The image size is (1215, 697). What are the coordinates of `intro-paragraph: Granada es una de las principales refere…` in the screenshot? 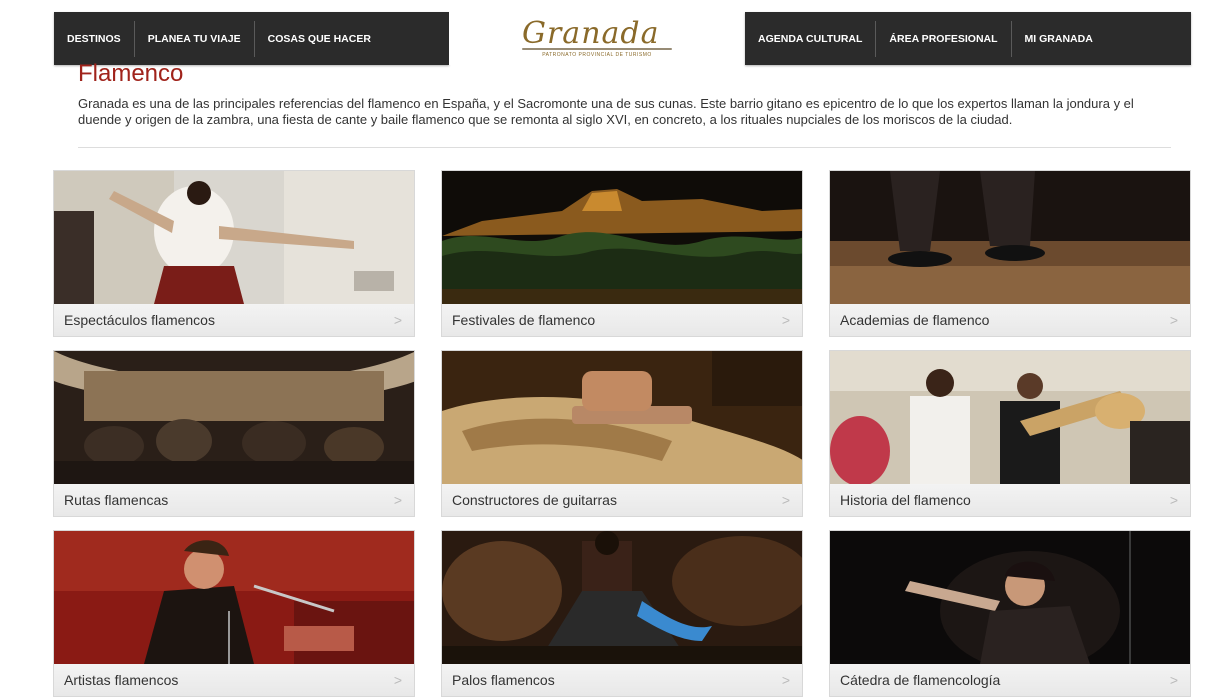 It's located at (606, 111).